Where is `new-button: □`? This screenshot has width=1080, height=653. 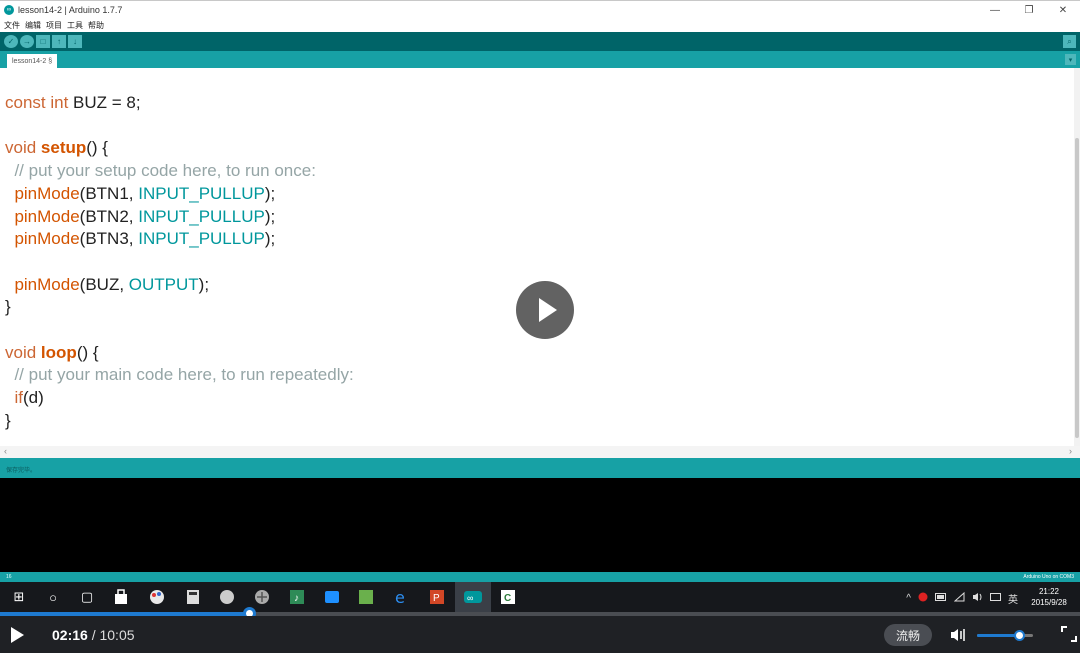
new-button: □ is located at coordinates (43, 41).